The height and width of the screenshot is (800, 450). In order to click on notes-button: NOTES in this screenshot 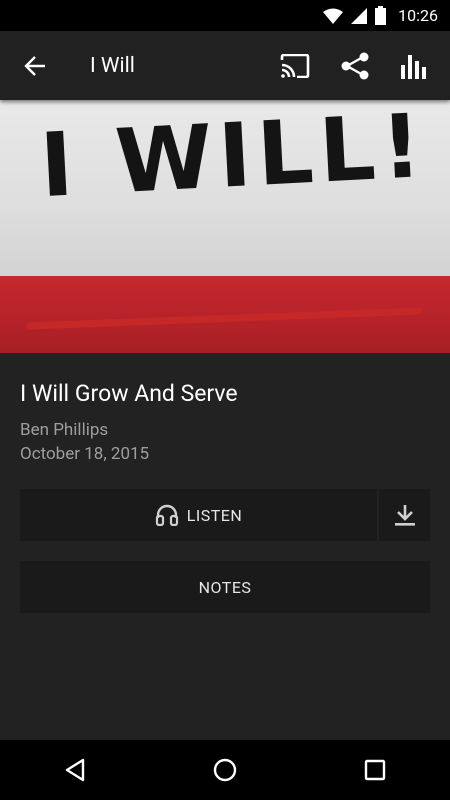, I will do `click(225, 587)`.